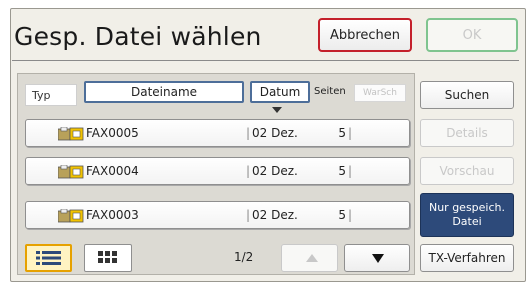 Image resolution: width=531 pixels, height=288 pixels. I want to click on file-row: FAX0005 02 Dez. 5, so click(217, 133).